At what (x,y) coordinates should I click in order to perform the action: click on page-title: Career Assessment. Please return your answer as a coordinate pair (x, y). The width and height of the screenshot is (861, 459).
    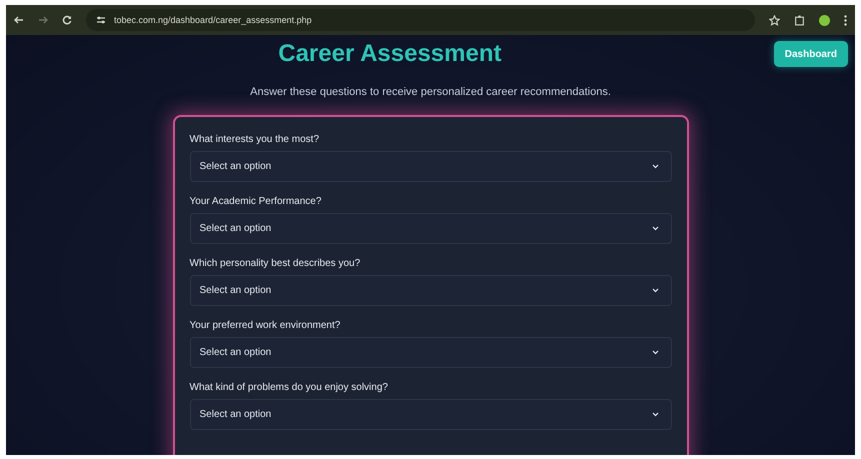
    Looking at the image, I should click on (390, 54).